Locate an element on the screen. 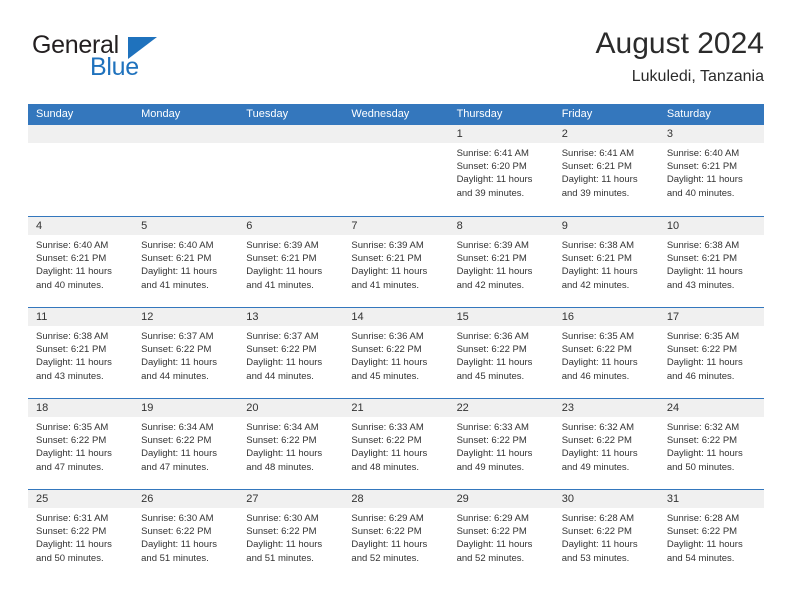 This screenshot has width=792, height=612. day-number: 30 is located at coordinates (606, 499).